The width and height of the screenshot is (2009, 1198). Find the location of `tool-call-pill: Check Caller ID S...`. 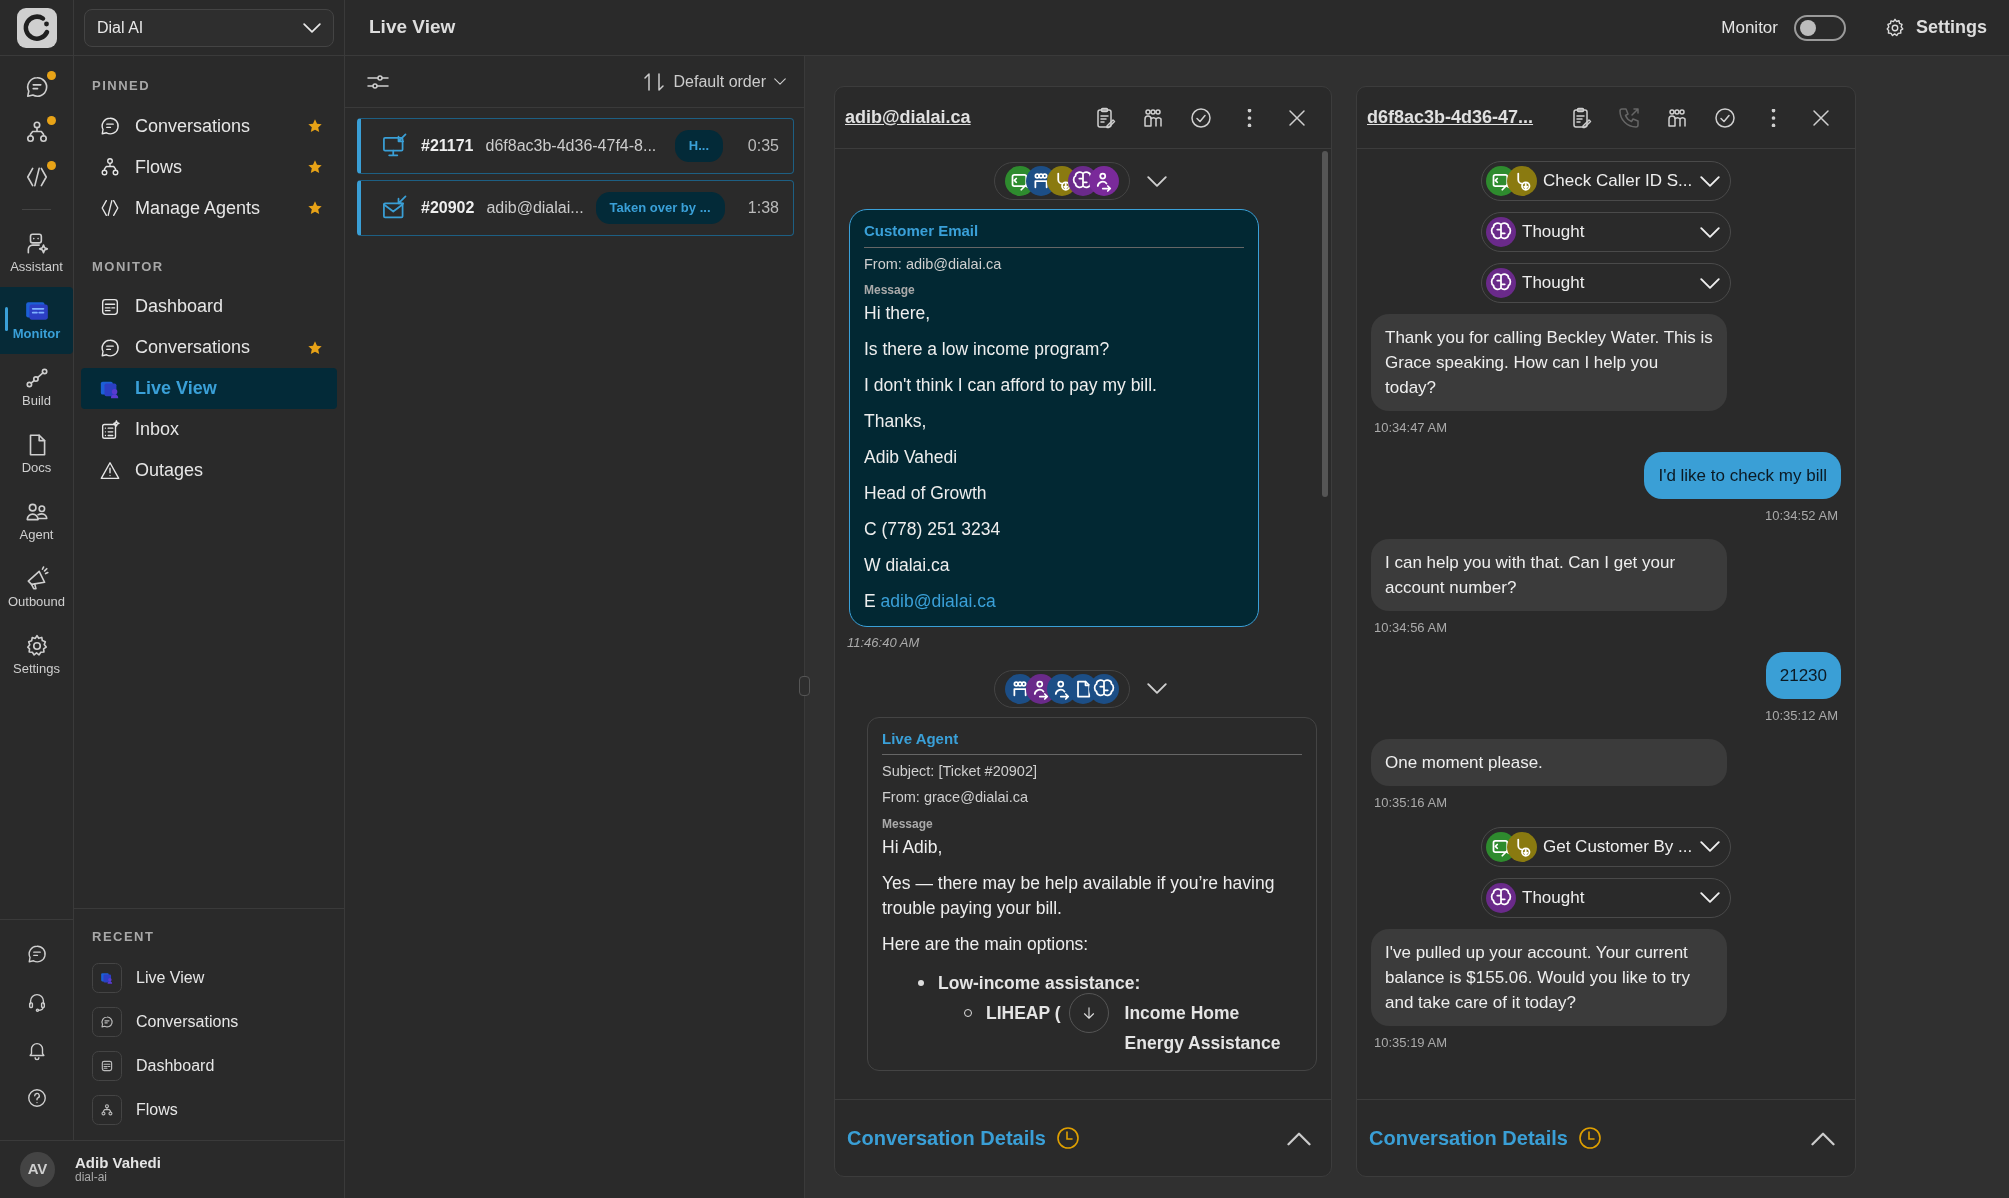

tool-call-pill: Check Caller ID S... is located at coordinates (1606, 181).